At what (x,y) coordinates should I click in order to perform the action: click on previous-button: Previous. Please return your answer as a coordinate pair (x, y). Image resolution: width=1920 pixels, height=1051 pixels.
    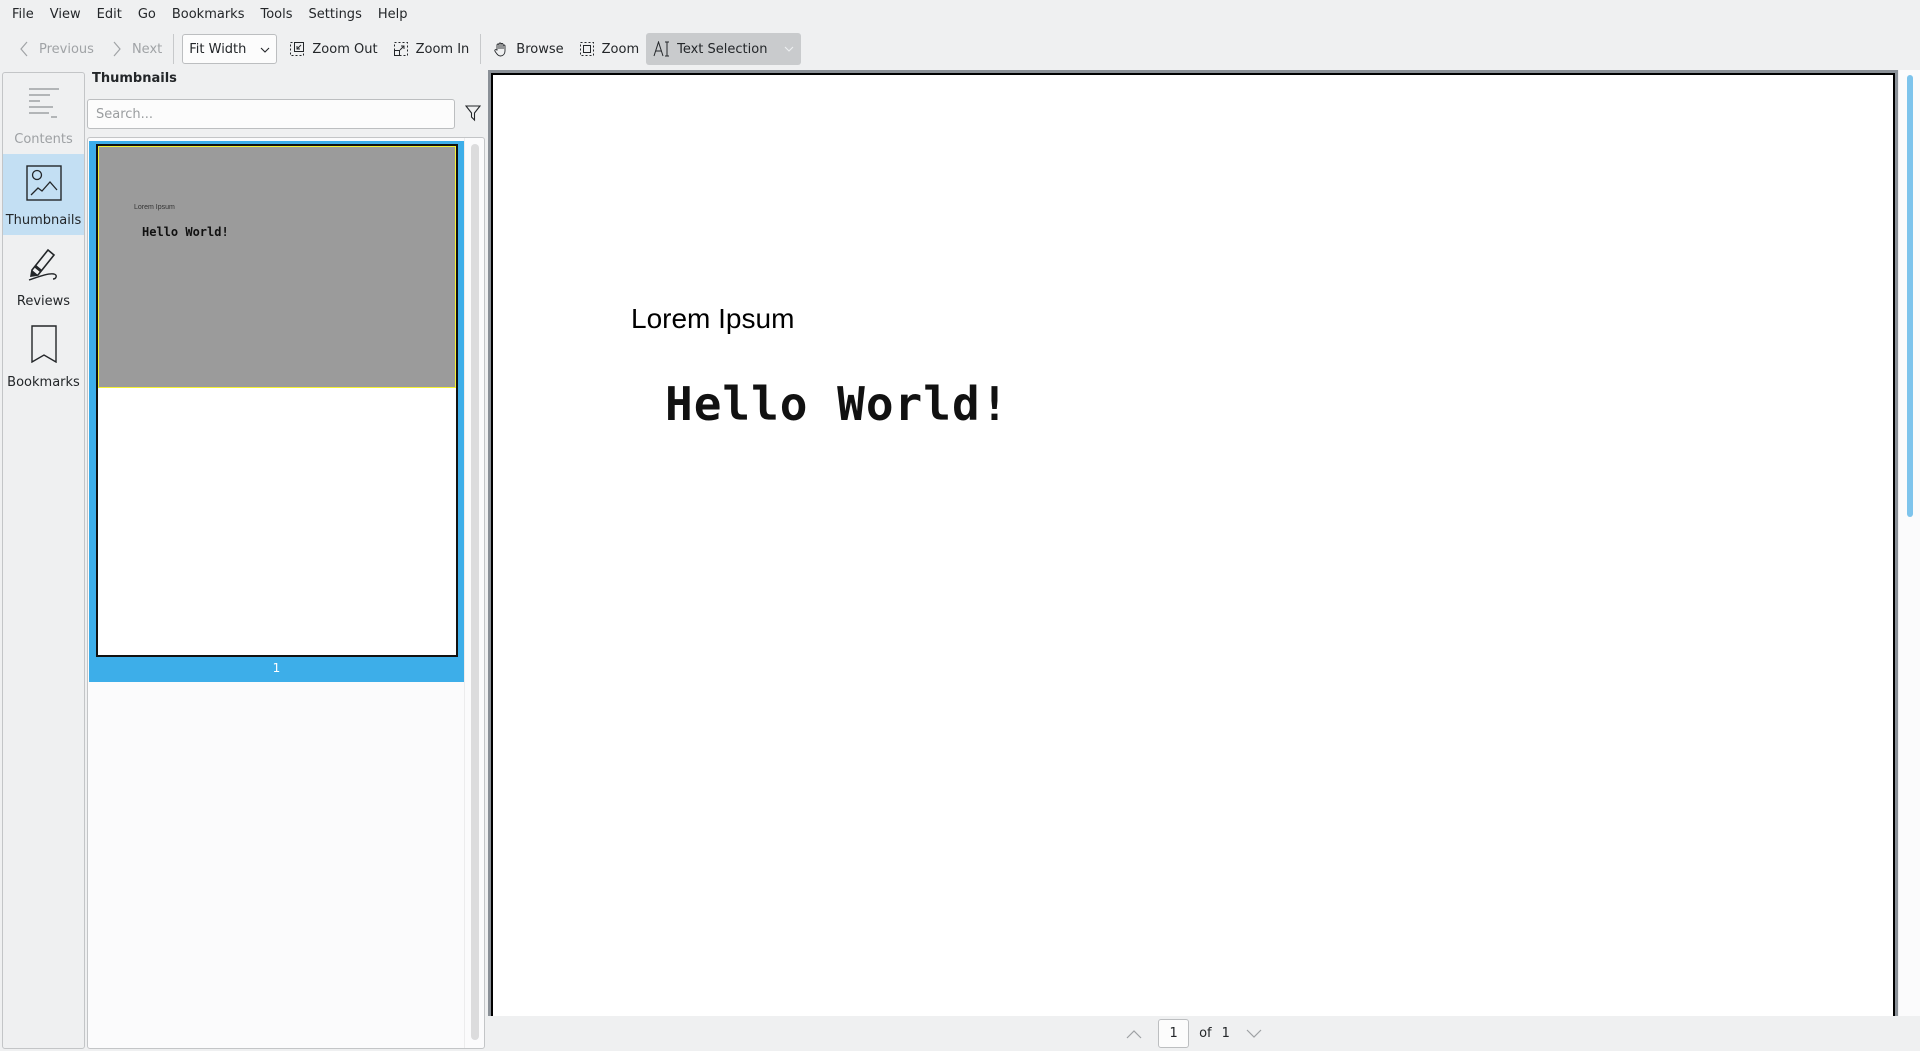
    Looking at the image, I should click on (54, 49).